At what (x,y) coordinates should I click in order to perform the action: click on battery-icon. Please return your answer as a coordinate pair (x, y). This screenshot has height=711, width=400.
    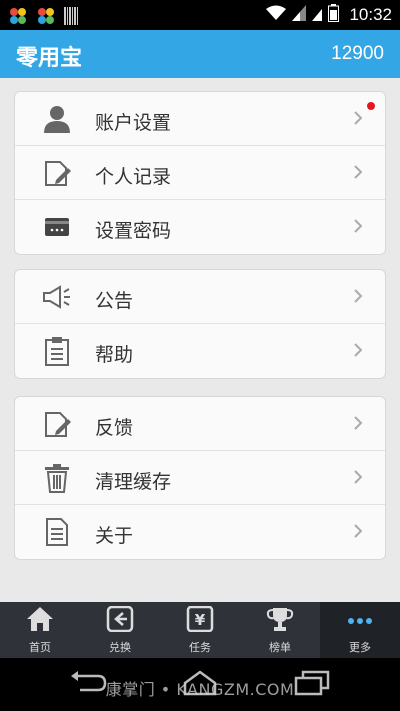
    Looking at the image, I should click on (334, 15).